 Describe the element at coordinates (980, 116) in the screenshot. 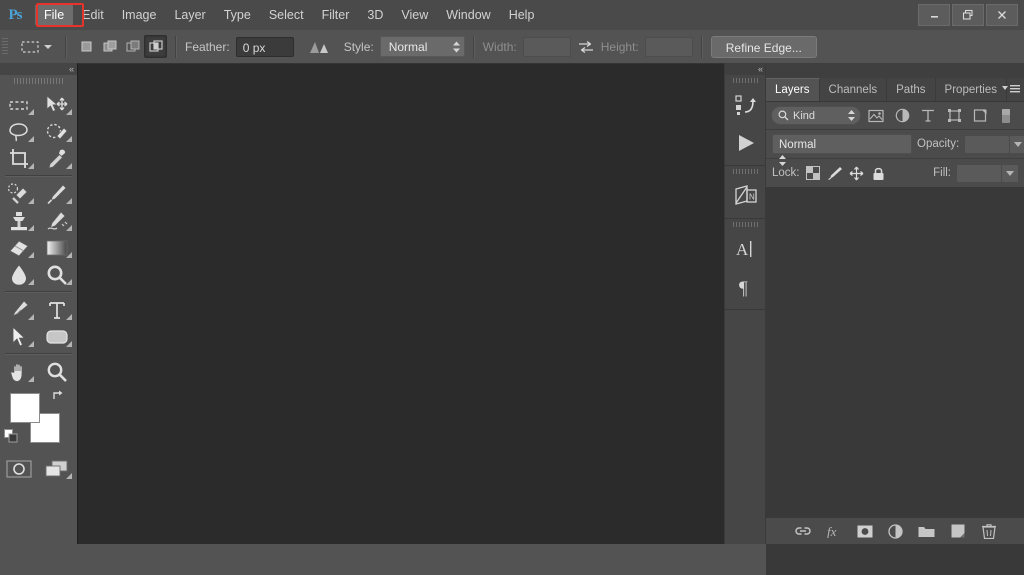

I see `filter-smart-object-icon` at that location.